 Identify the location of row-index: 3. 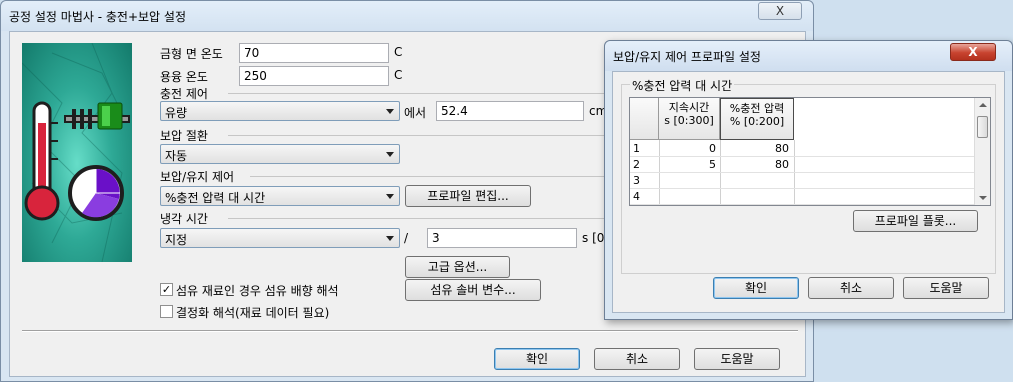
(636, 180).